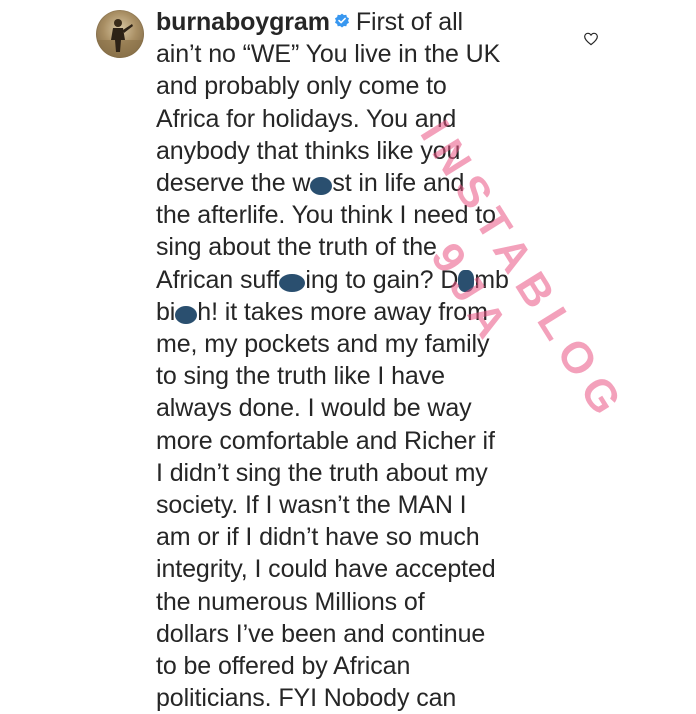 The width and height of the screenshot is (696, 714). Describe the element at coordinates (283, 666) in the screenshot. I see `comment-line: to be offered by African` at that location.